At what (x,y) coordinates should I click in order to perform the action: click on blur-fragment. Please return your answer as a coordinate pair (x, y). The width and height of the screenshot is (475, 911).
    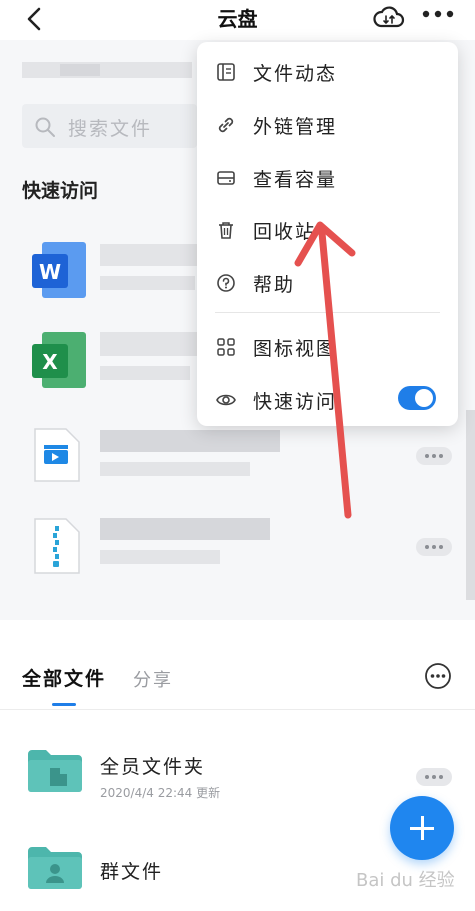
    Looking at the image, I should click on (80, 70).